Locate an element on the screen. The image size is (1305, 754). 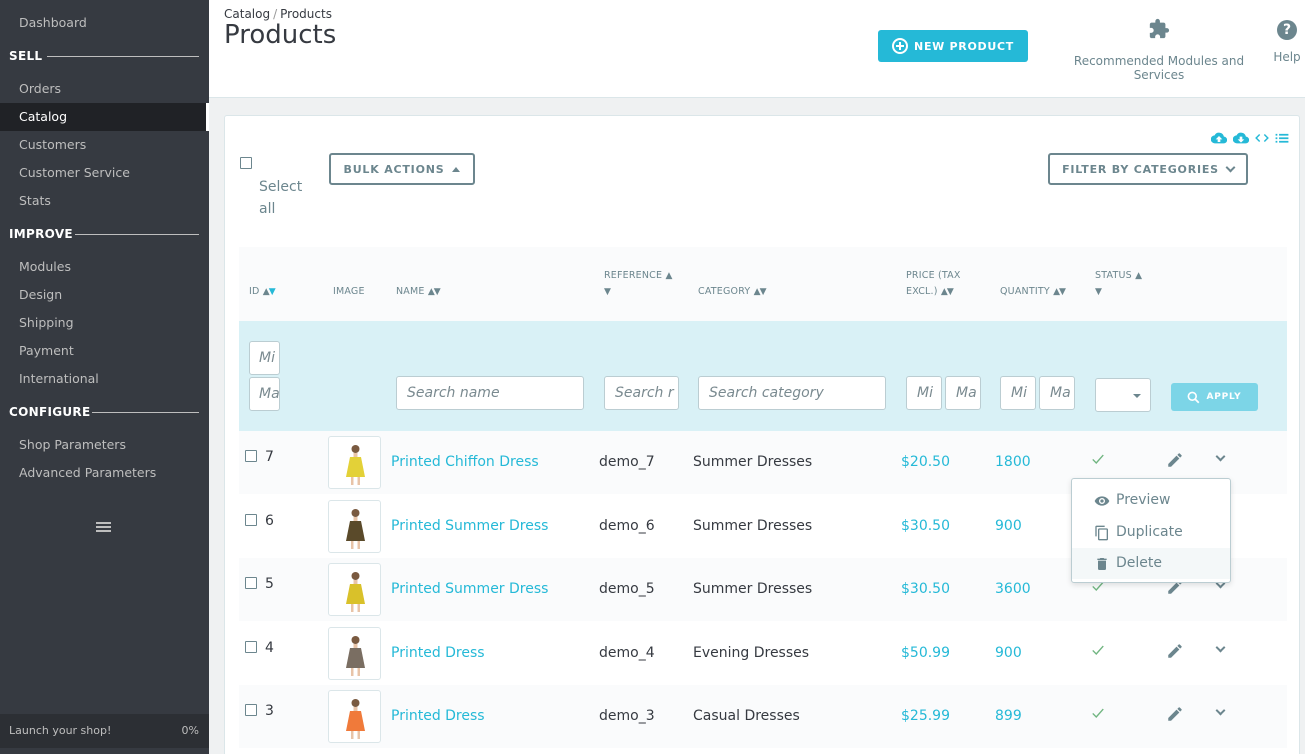
price-max-input: Ma is located at coordinates (963, 393).